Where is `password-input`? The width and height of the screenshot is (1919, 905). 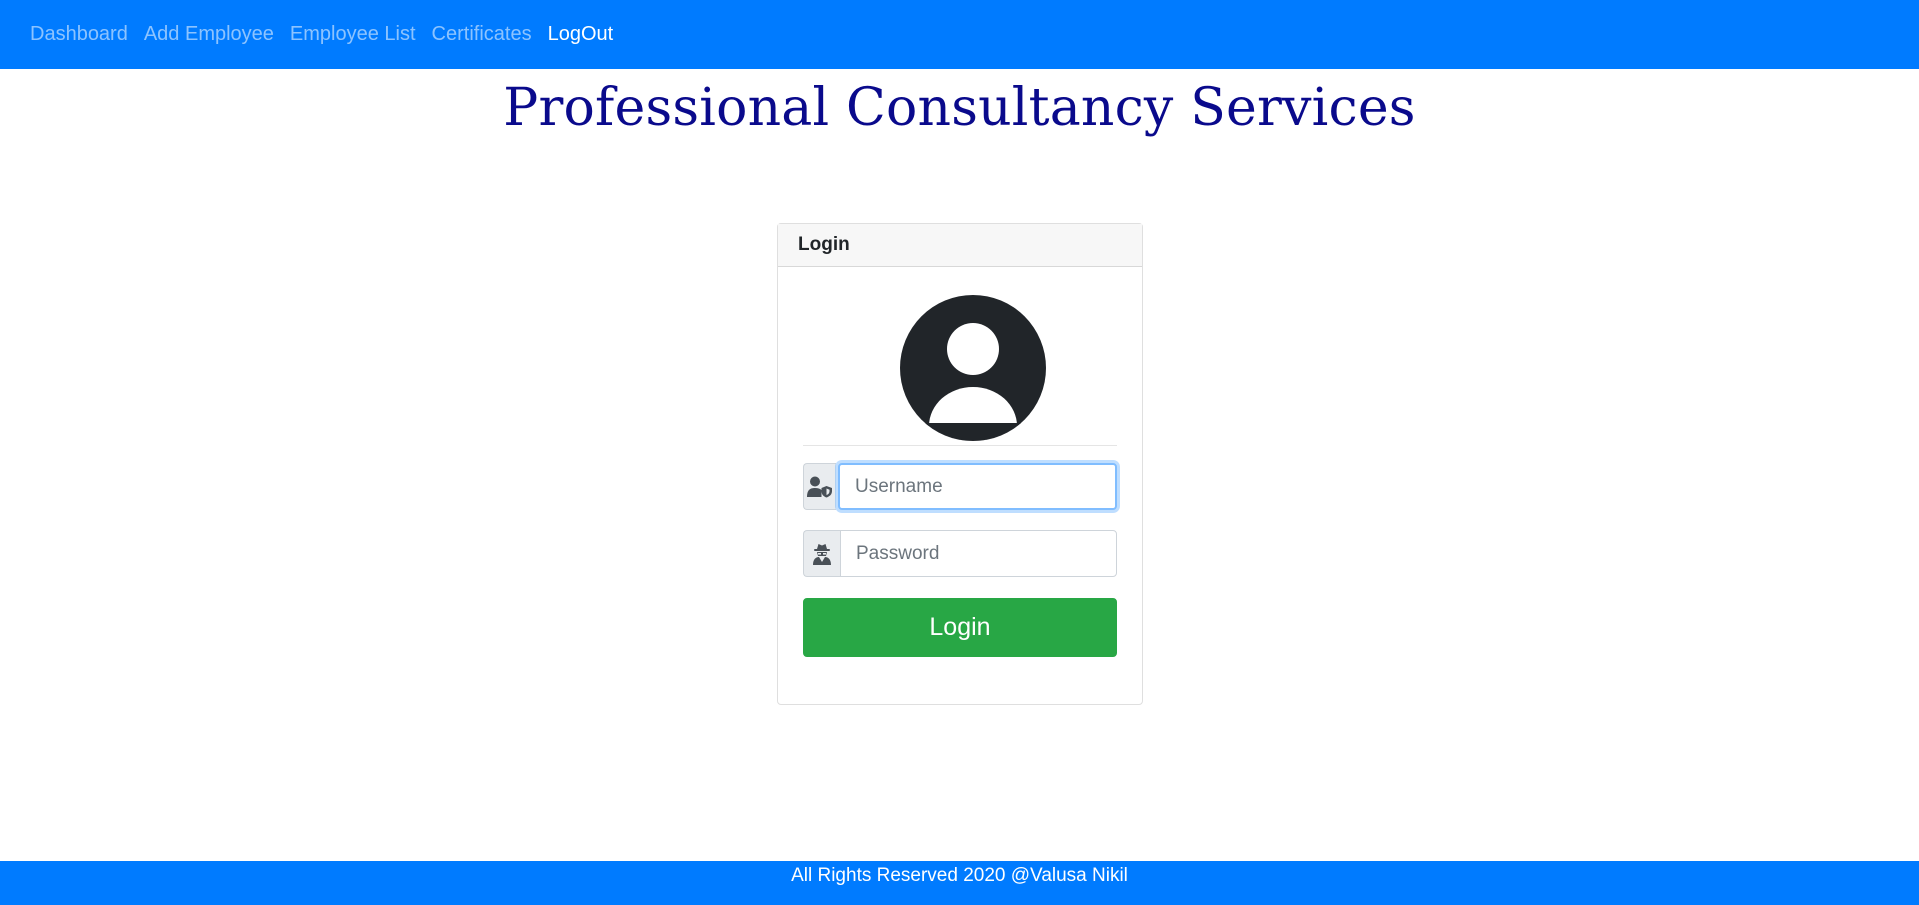 password-input is located at coordinates (978, 553).